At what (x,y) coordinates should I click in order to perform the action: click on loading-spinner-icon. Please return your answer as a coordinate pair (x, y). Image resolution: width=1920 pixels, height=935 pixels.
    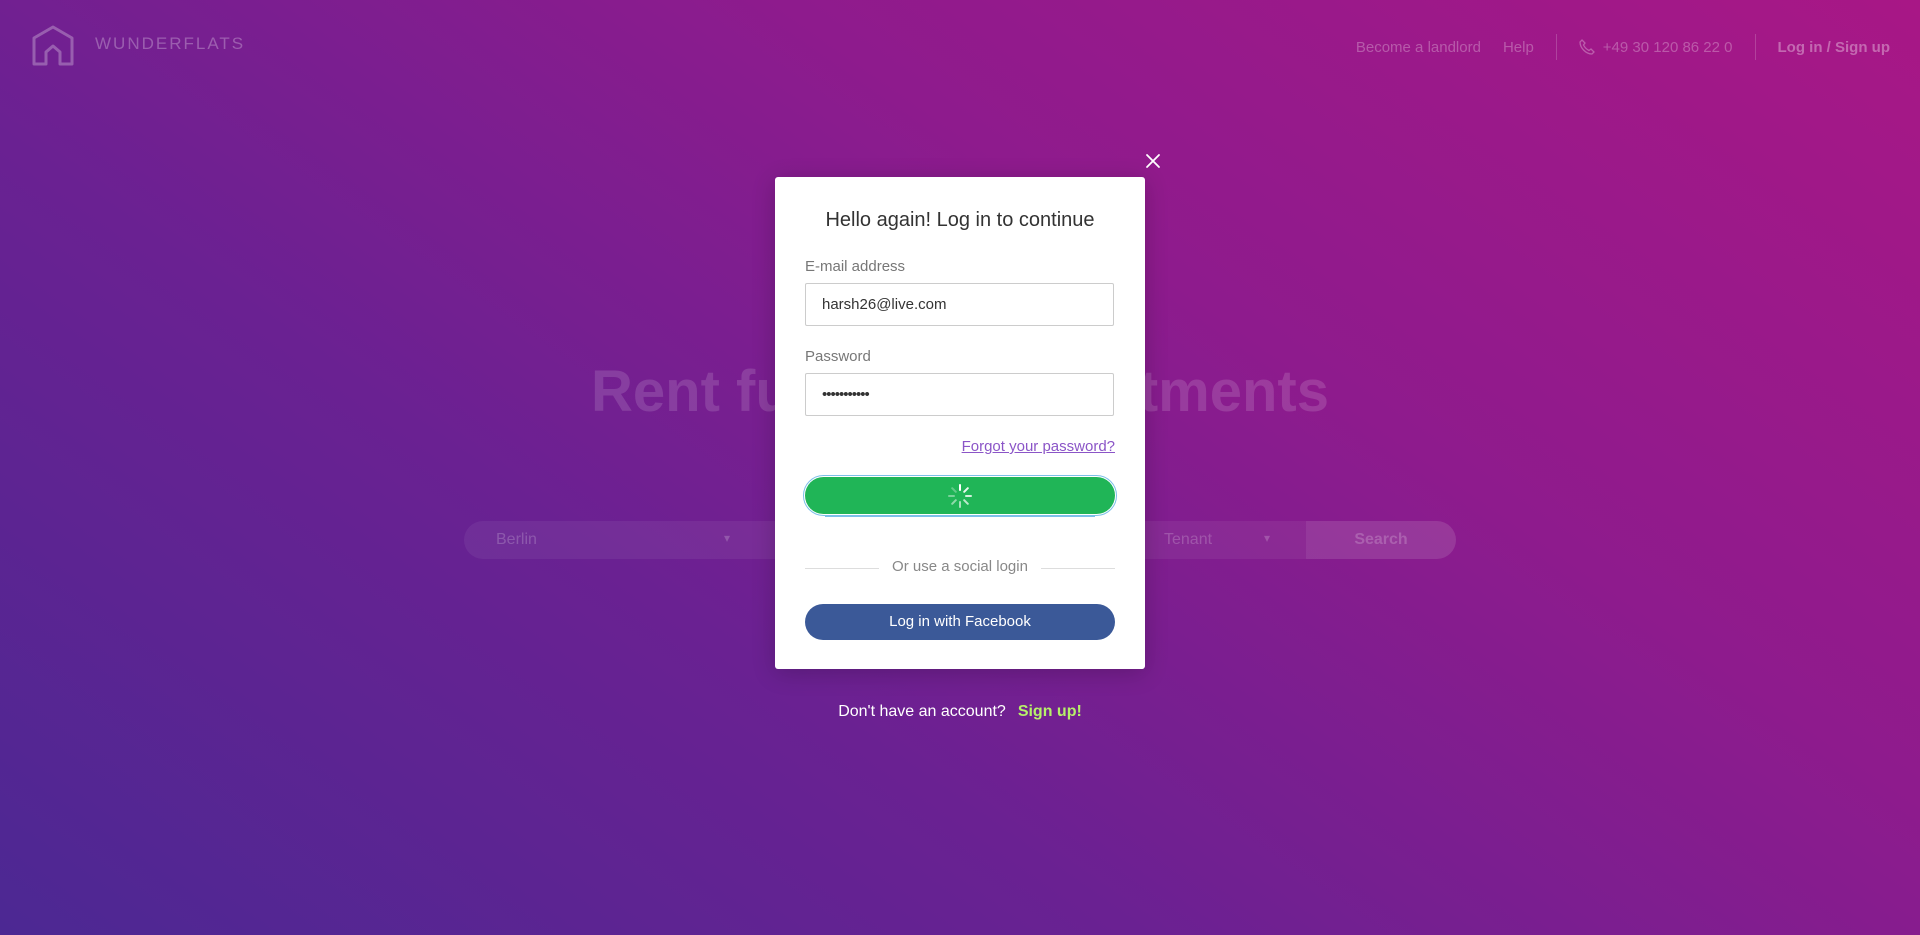
    Looking at the image, I should click on (960, 495).